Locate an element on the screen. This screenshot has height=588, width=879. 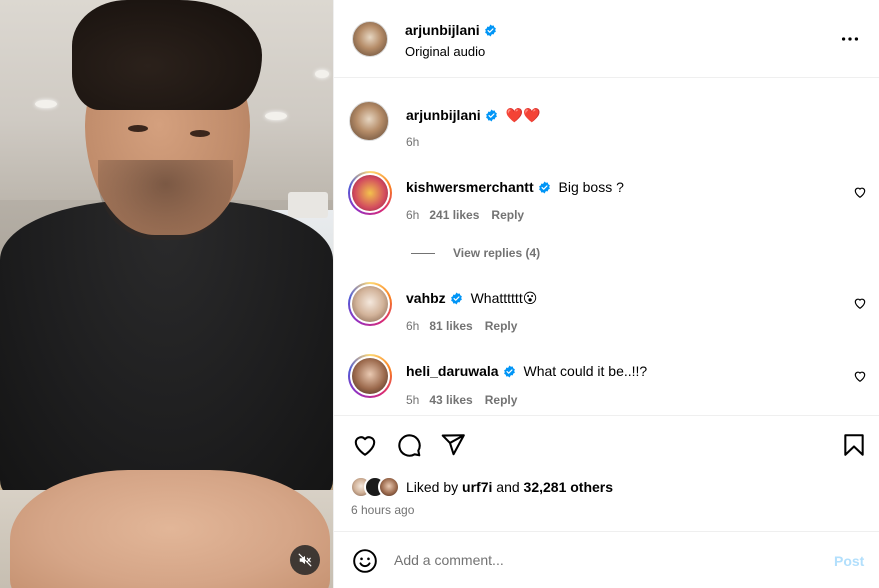
liker-avatar is located at coordinates (389, 487).